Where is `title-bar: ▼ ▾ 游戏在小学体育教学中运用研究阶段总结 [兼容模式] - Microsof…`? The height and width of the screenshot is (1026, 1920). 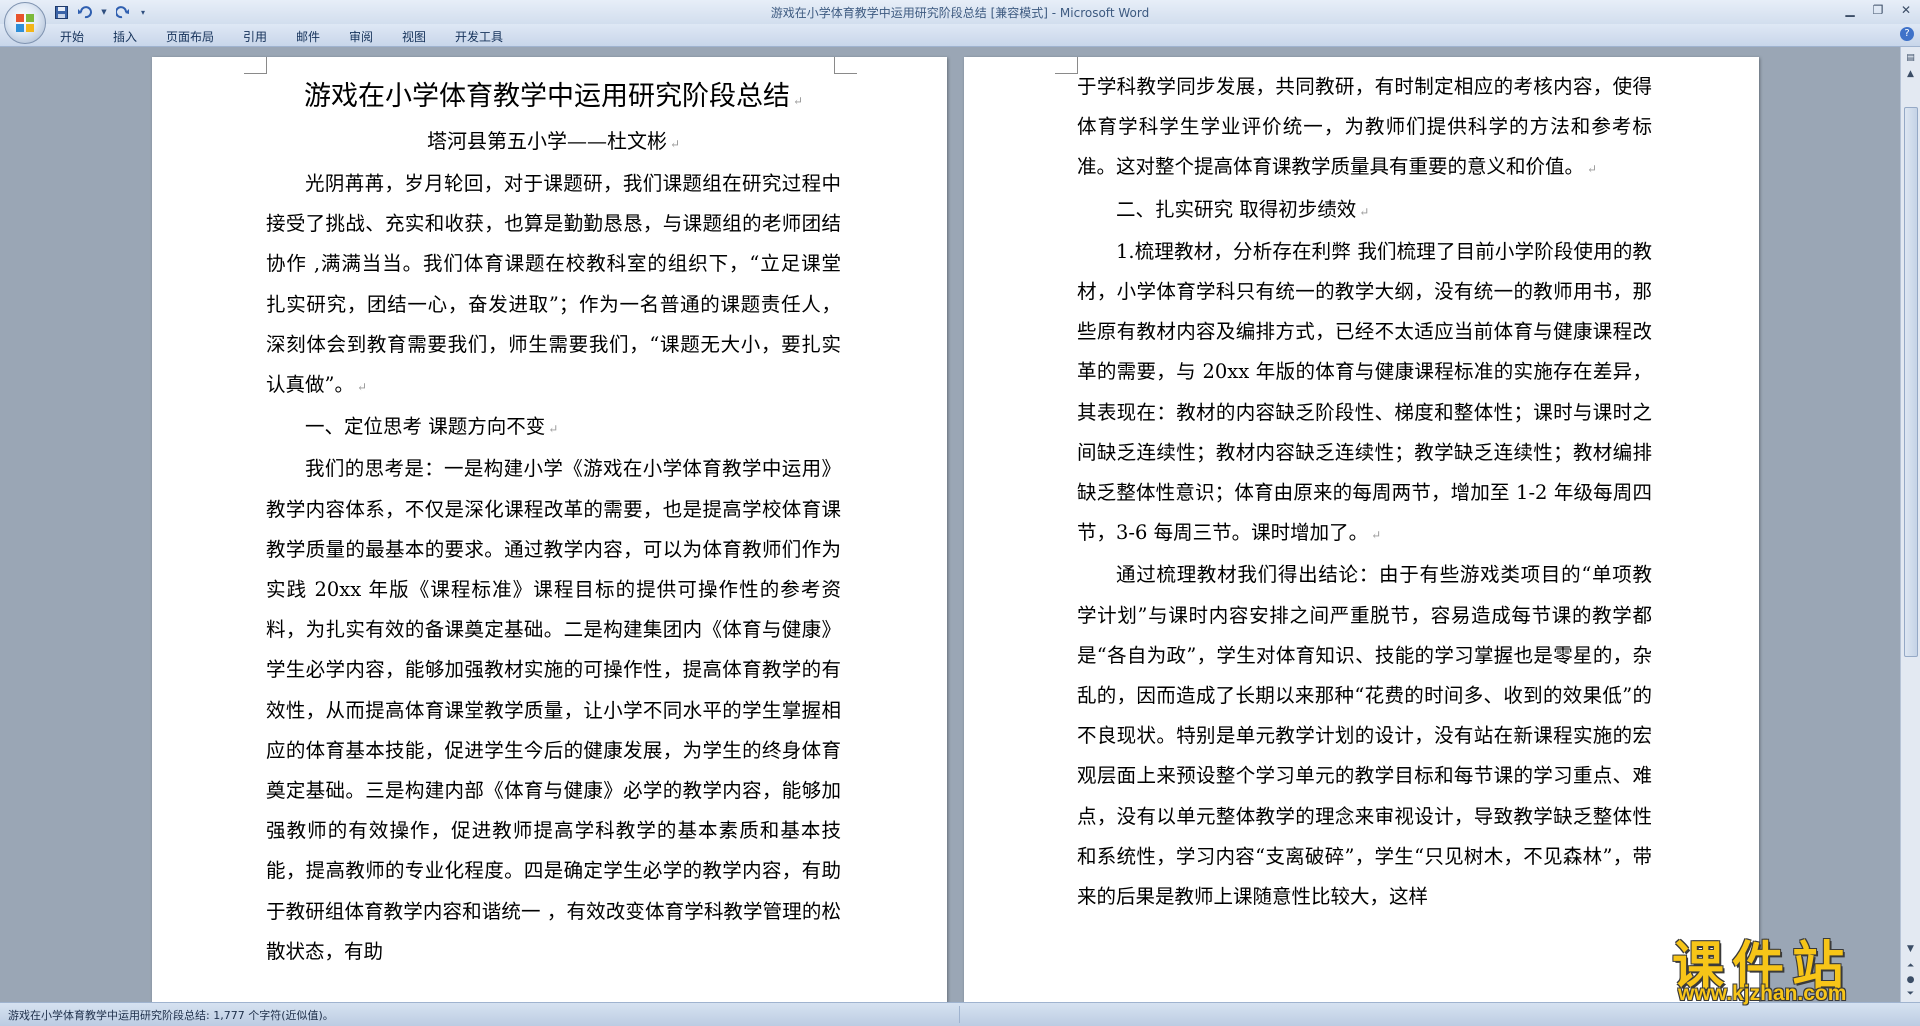
title-bar: ▼ ▾ 游戏在小学体育教学中运用研究阶段总结 [兼容模式] - Microsof… is located at coordinates (960, 12).